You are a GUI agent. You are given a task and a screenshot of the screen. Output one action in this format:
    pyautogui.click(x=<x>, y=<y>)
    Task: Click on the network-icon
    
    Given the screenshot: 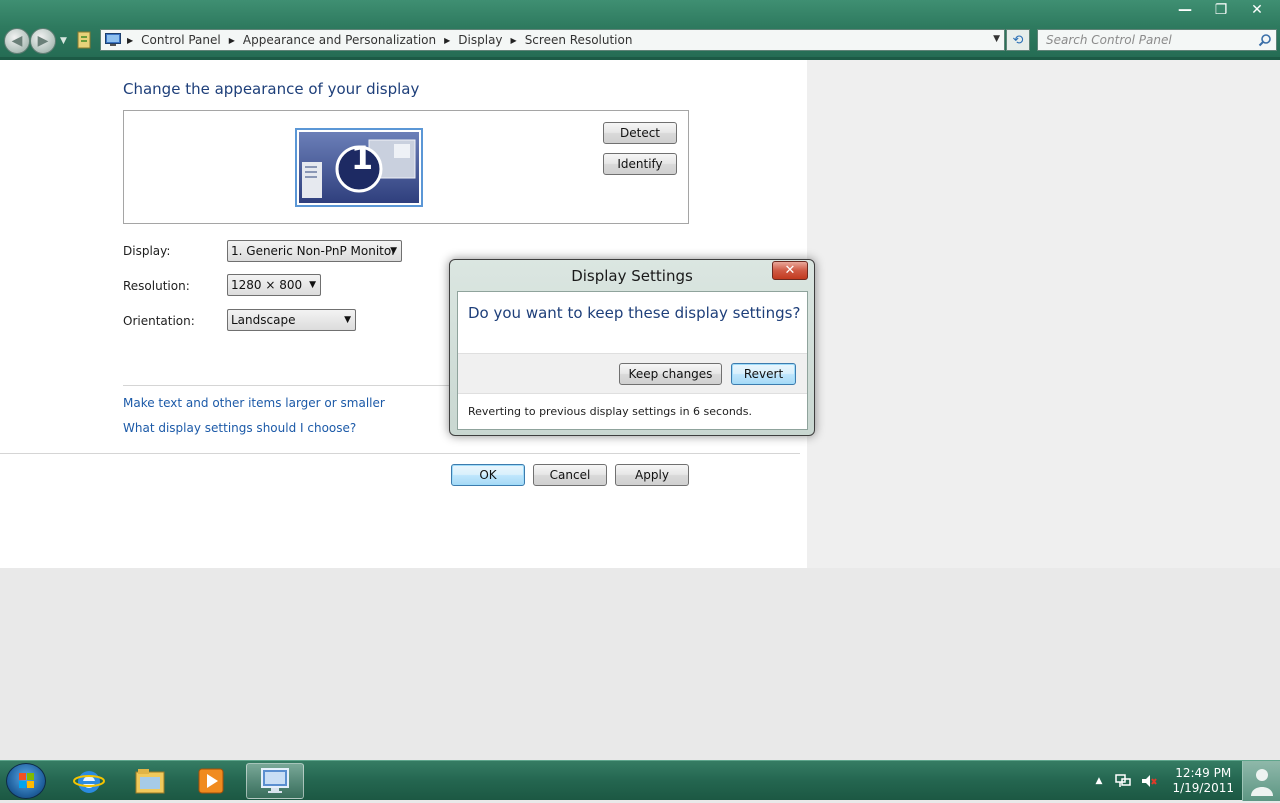 What is the action you would take?
    pyautogui.click(x=1123, y=781)
    